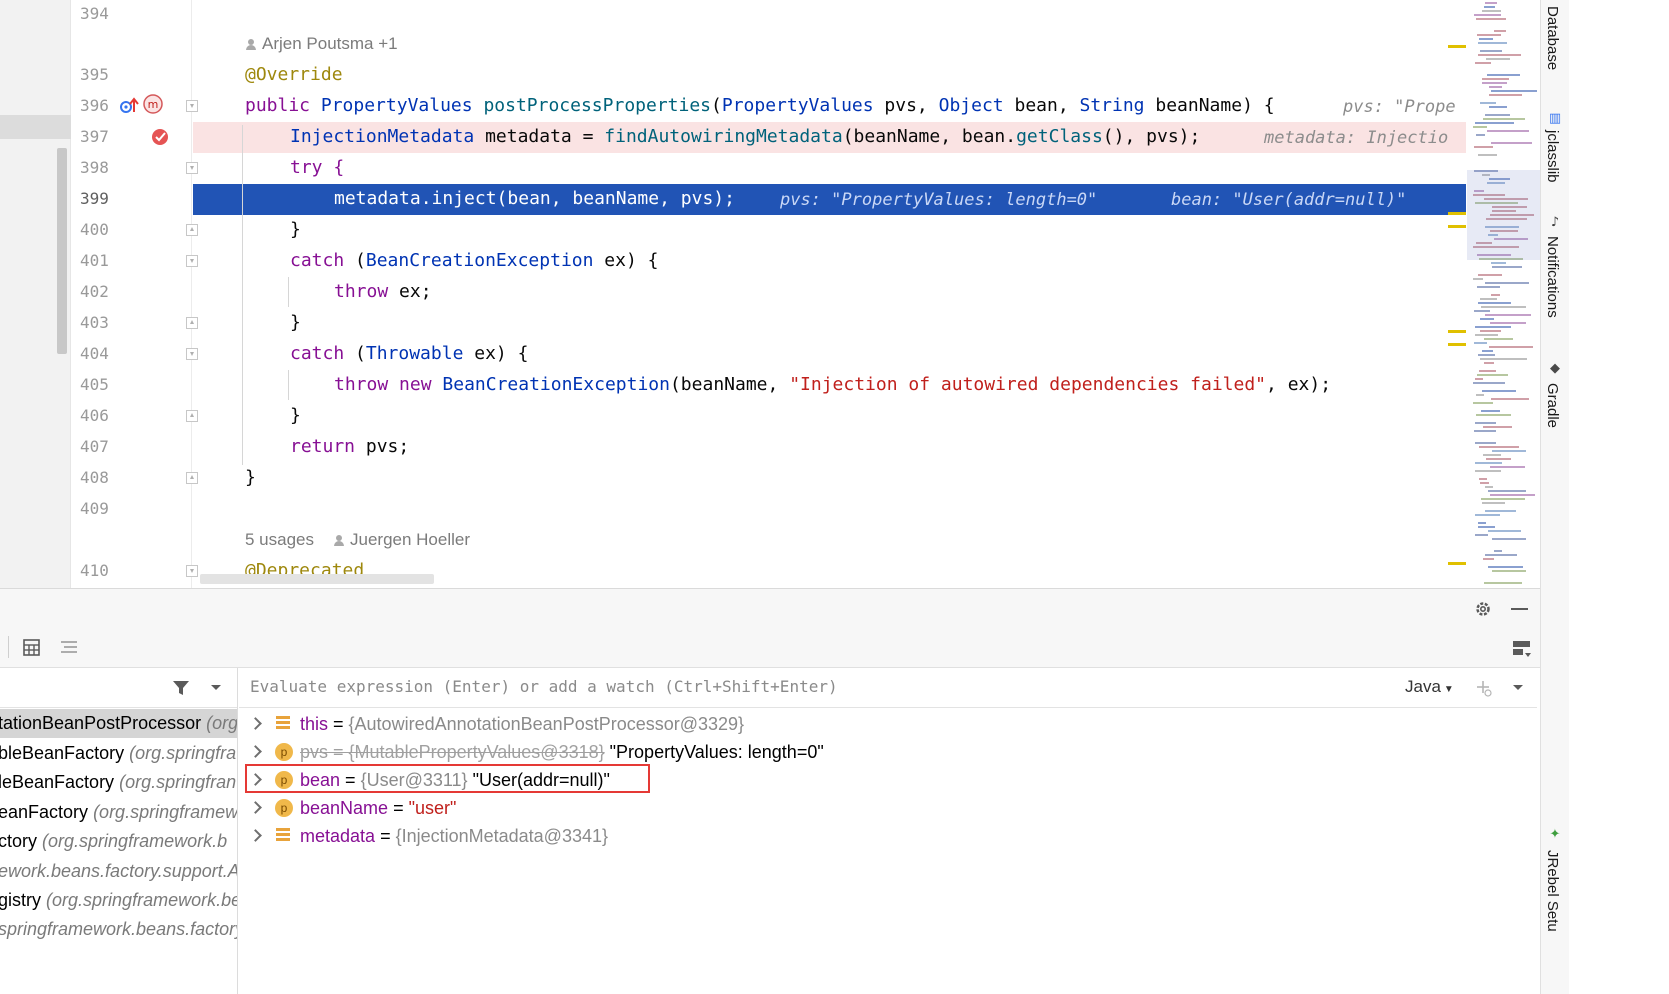 The image size is (1669, 994). Describe the element at coordinates (295, 323) in the screenshot. I see `code-line-403: }` at that location.